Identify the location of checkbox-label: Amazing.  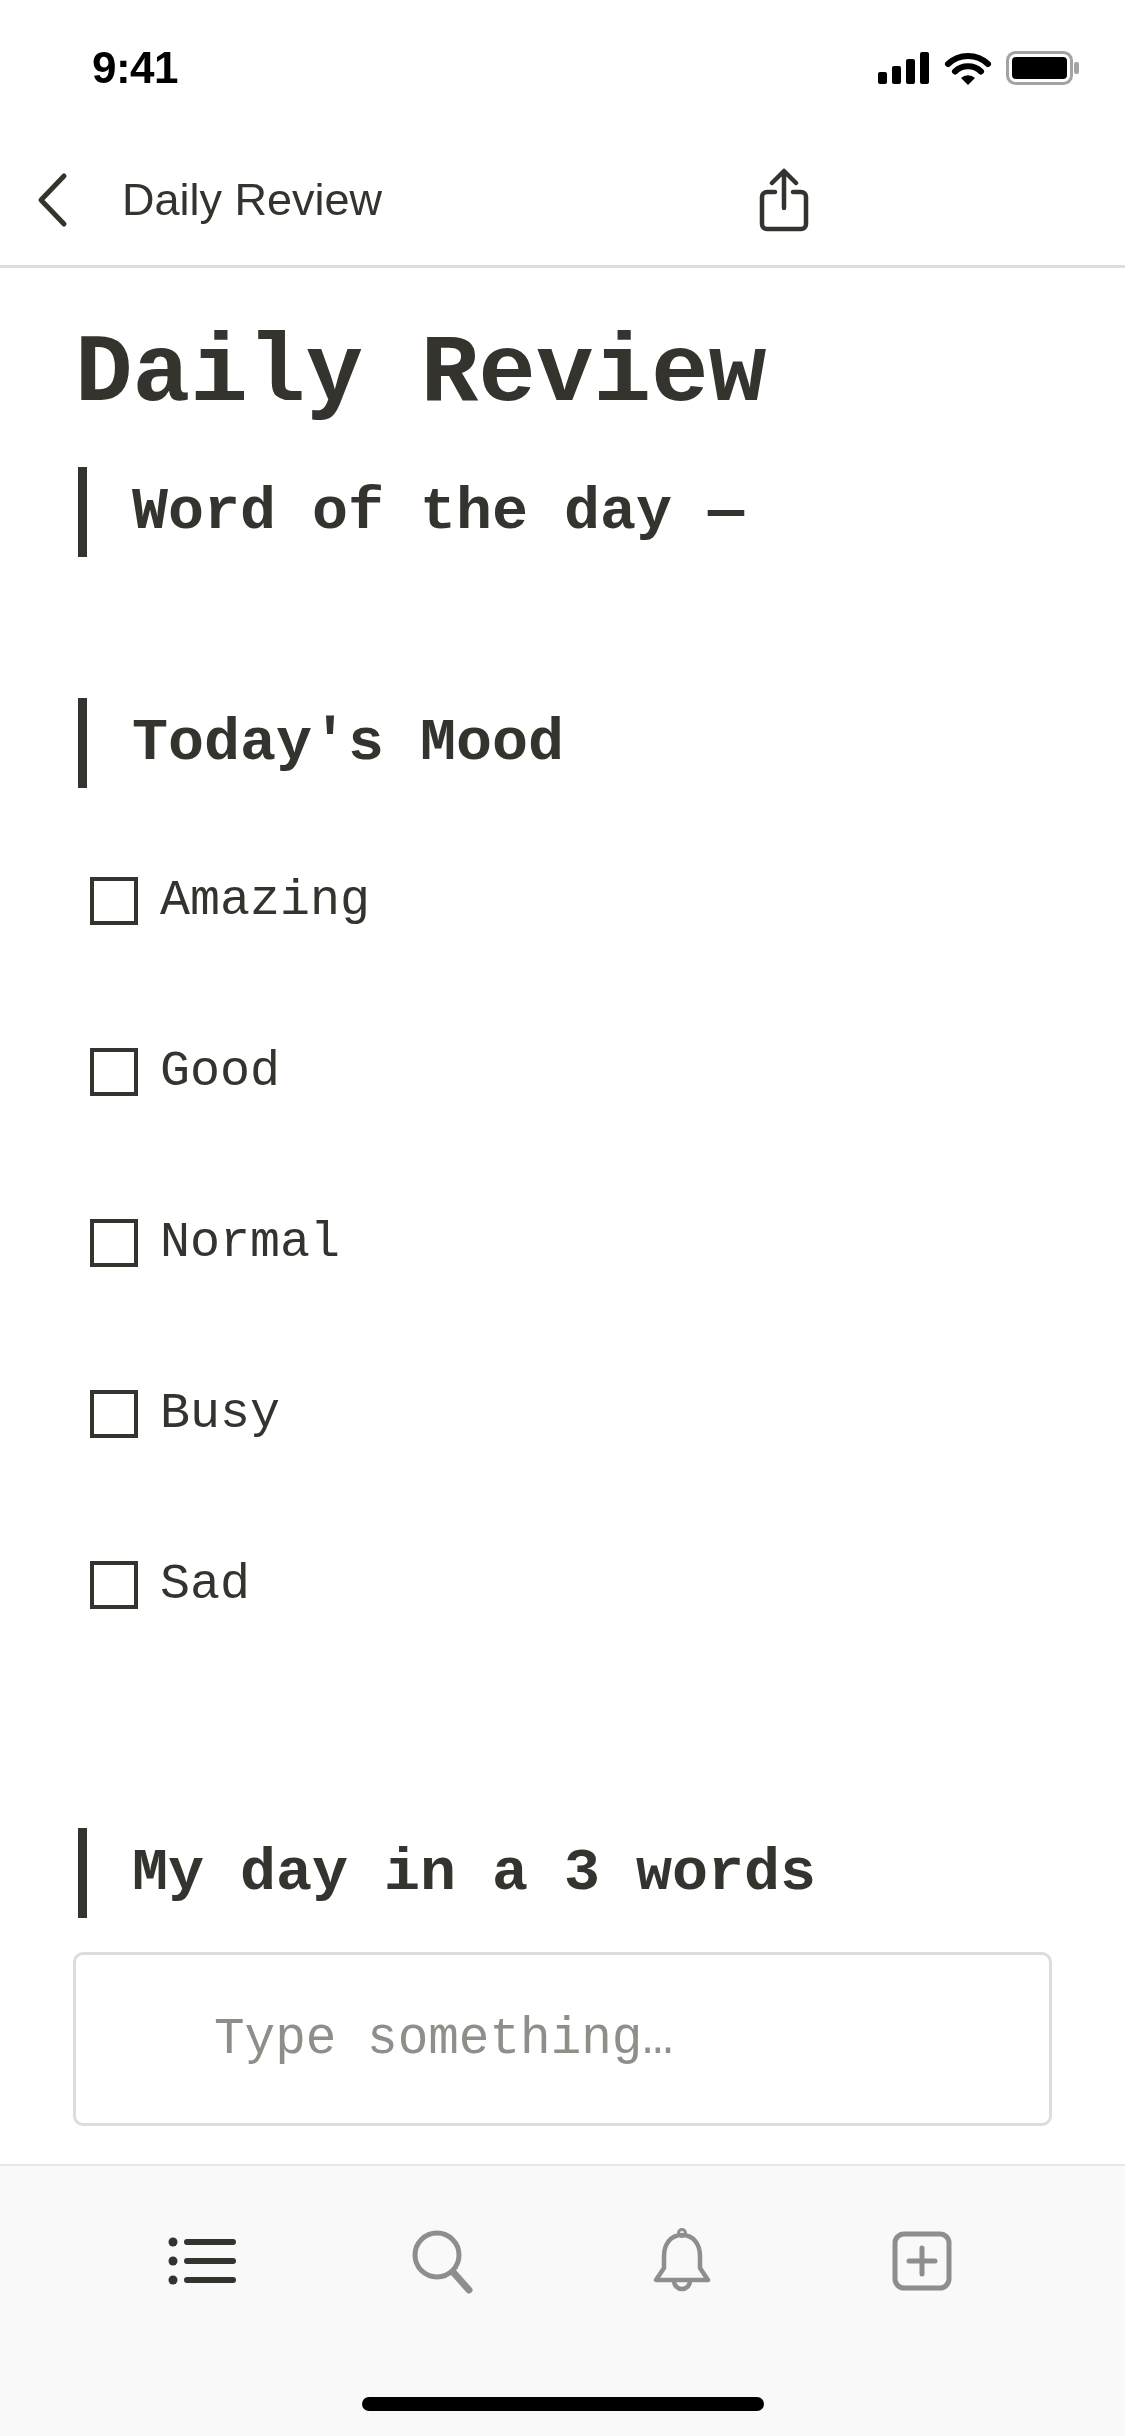
(265, 900).